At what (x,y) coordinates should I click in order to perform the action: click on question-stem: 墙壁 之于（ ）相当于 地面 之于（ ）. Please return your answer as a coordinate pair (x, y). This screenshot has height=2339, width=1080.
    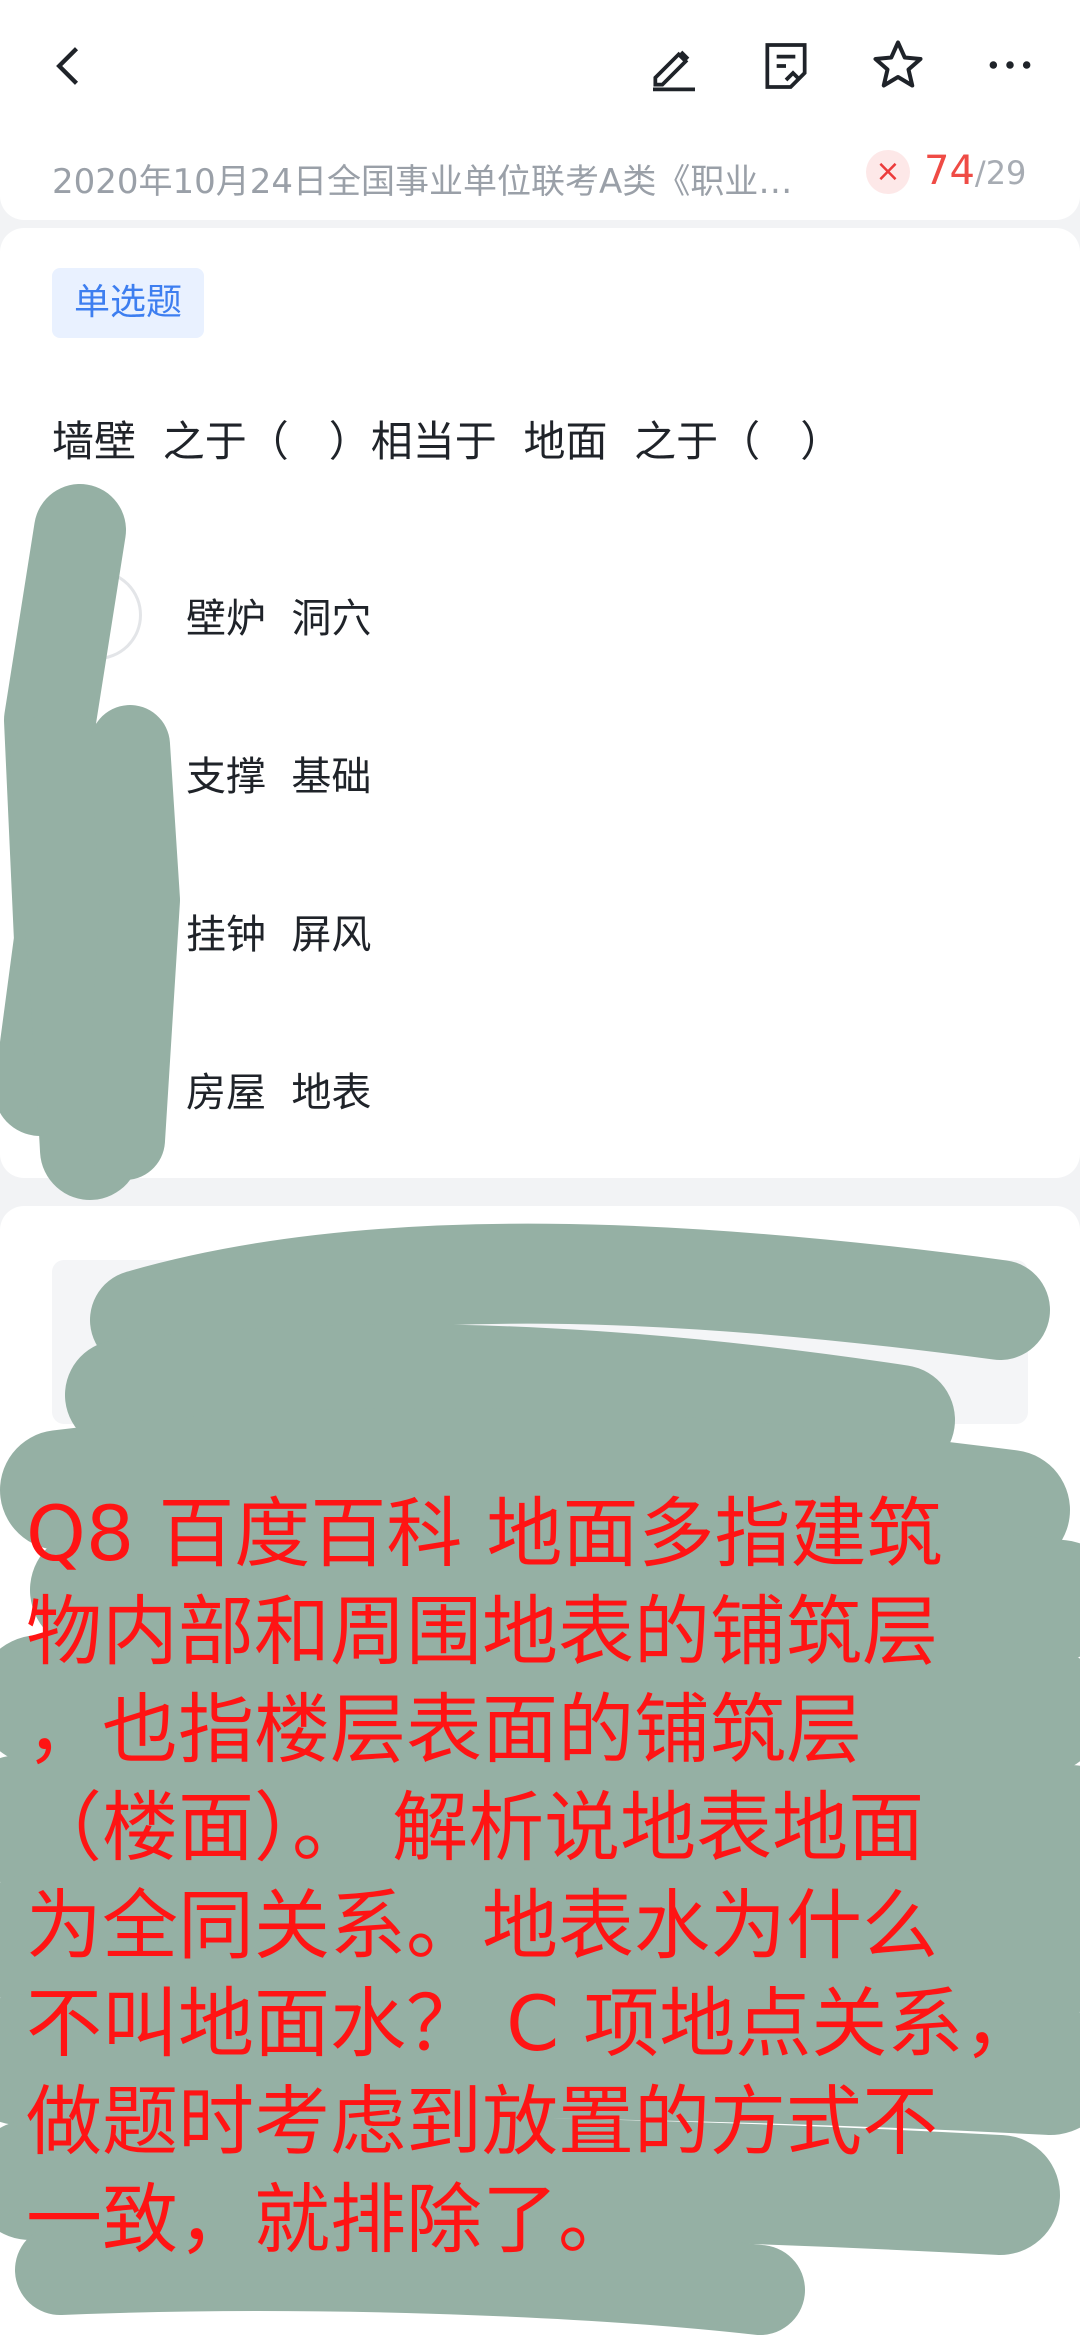
    Looking at the image, I should click on (447, 441).